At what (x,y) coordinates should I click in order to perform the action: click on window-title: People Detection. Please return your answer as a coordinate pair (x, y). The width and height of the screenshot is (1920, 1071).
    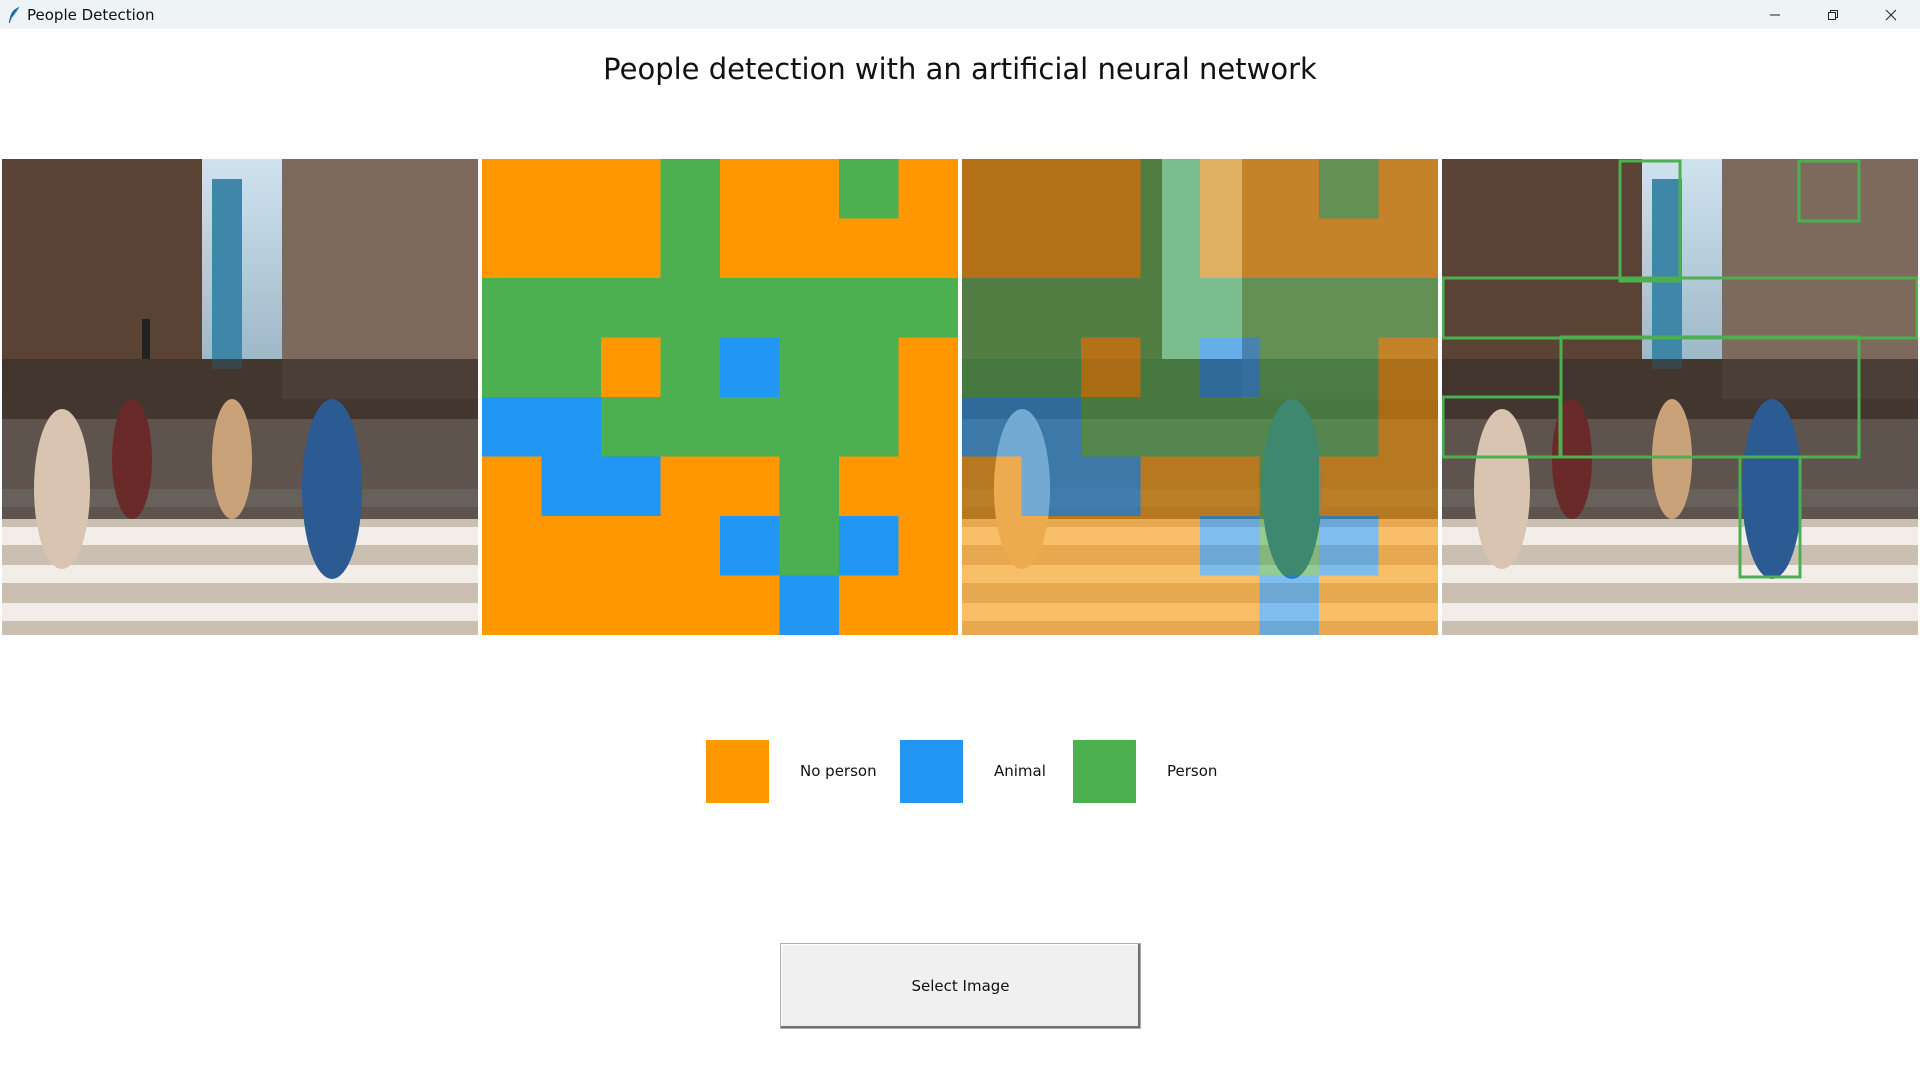
    Looking at the image, I should click on (91, 14).